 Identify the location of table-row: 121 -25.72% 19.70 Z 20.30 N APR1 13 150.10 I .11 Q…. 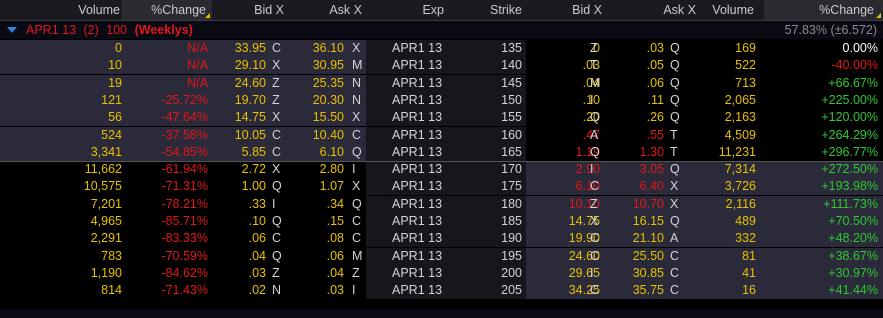
(441, 100).